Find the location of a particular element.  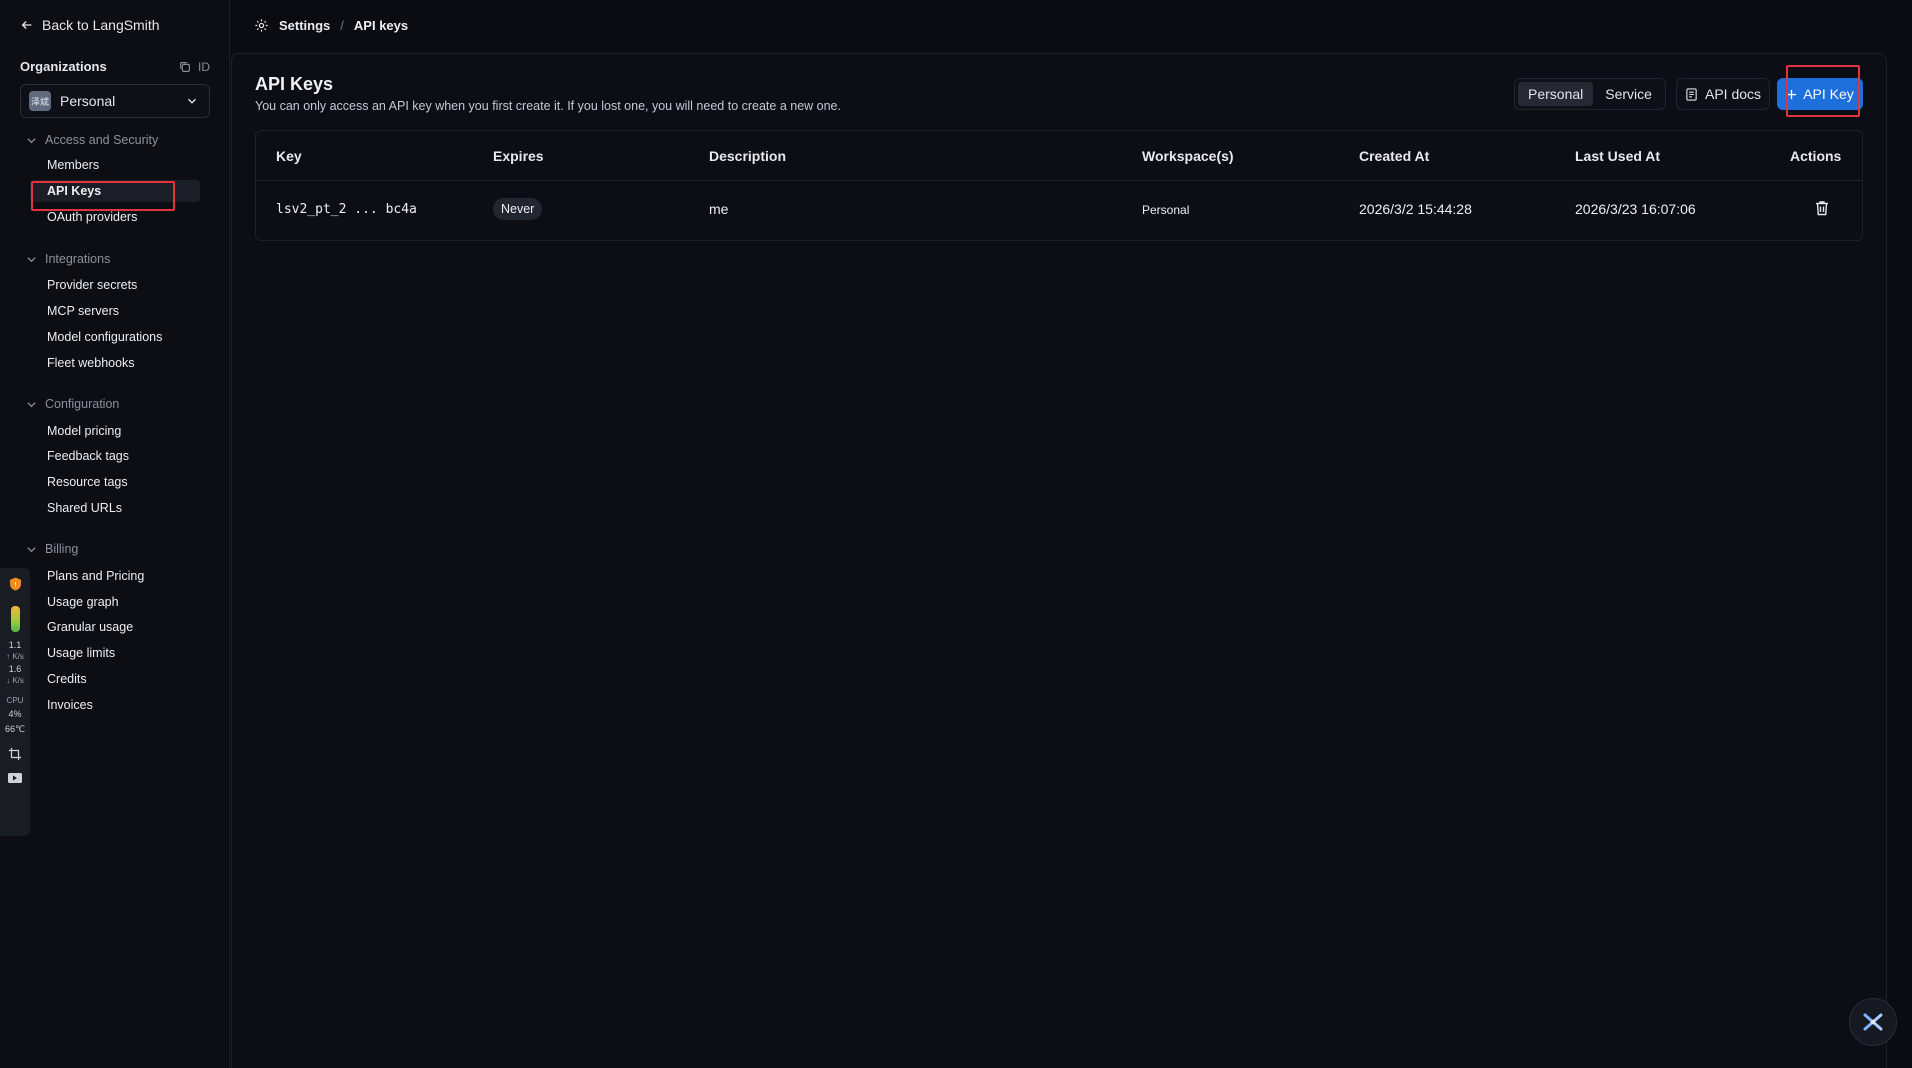

expires-badge: Never is located at coordinates (518, 209).